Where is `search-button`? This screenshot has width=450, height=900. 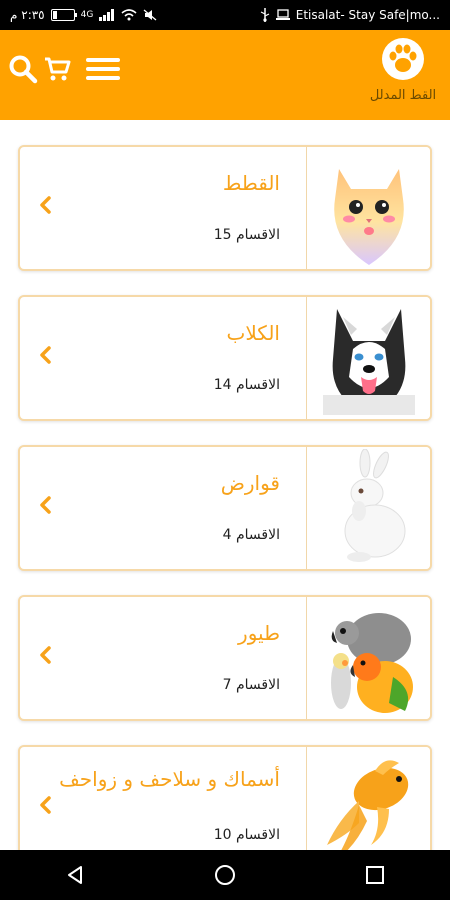 search-button is located at coordinates (23, 69).